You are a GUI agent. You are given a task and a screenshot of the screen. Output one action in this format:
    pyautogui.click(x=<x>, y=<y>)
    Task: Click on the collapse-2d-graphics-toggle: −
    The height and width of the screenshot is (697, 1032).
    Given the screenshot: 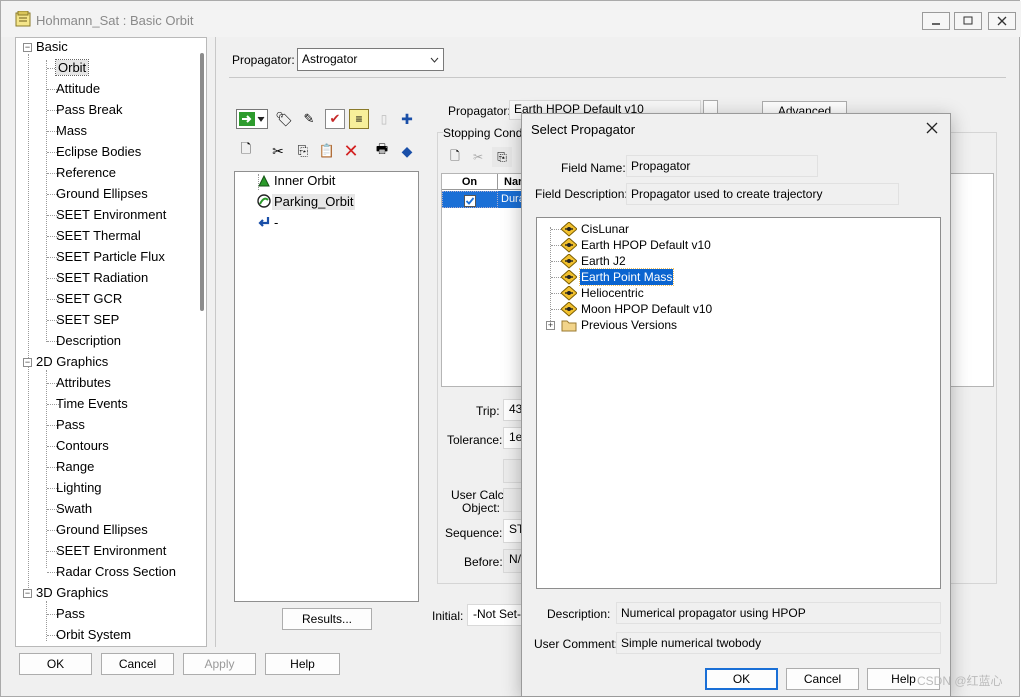 What is the action you would take?
    pyautogui.click(x=27, y=362)
    